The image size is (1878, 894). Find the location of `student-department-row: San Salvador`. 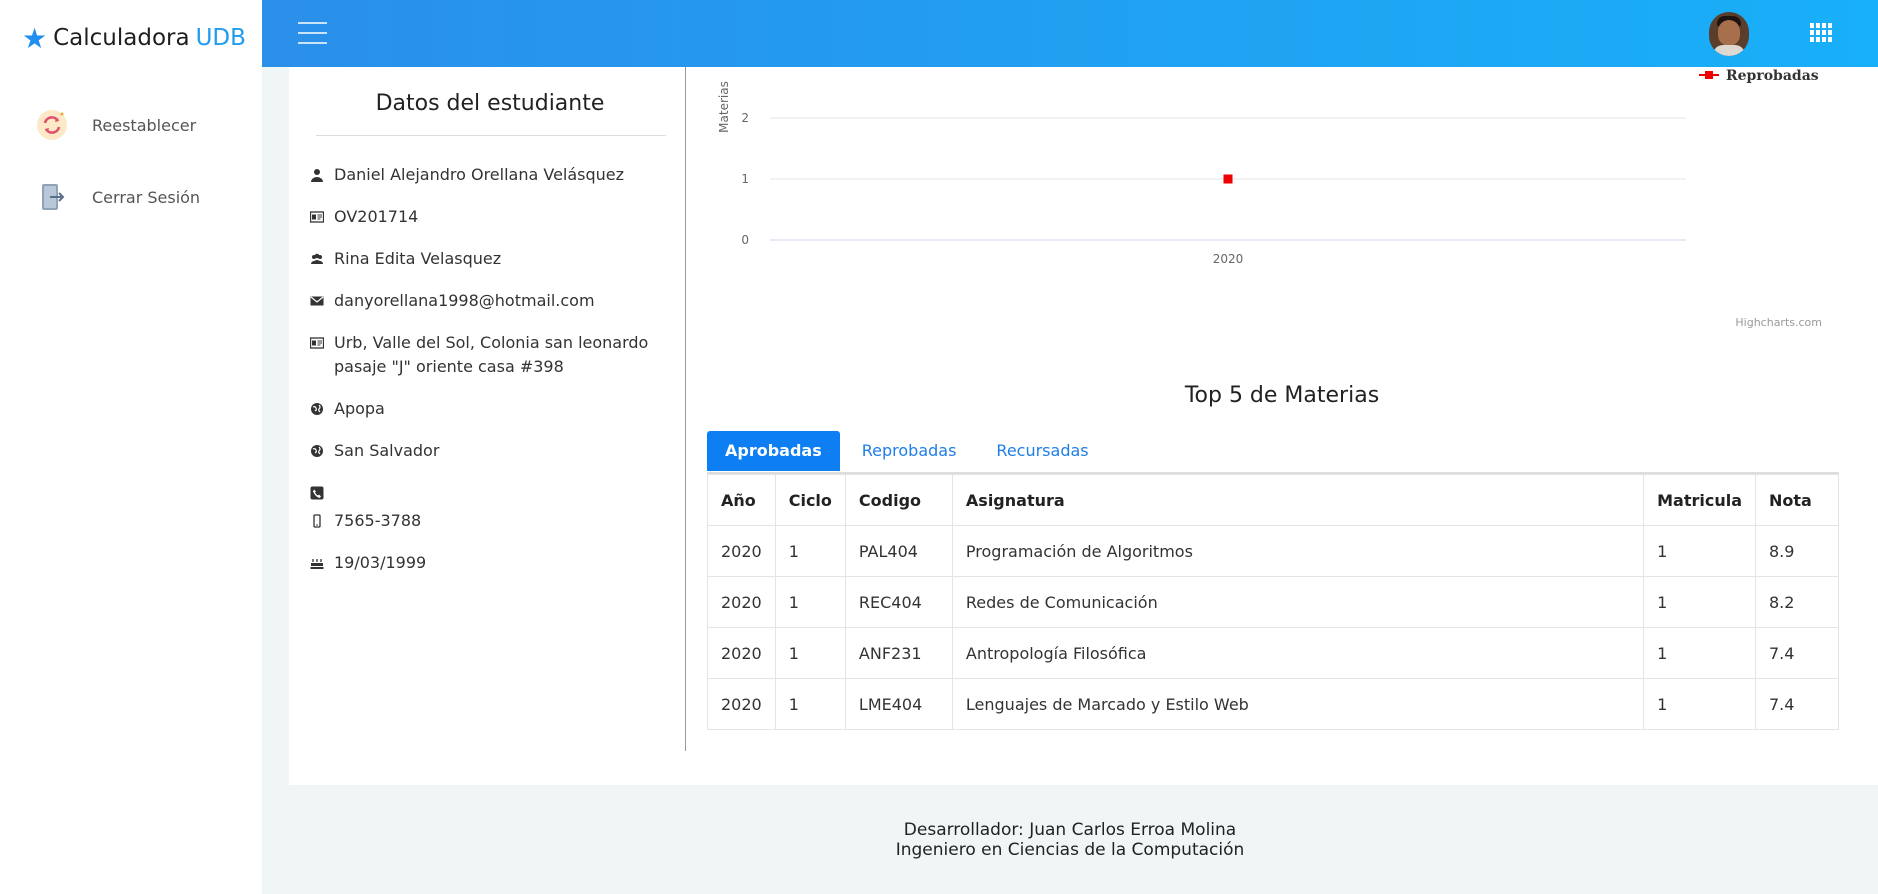

student-department-row: San Salvador is located at coordinates (373, 451).